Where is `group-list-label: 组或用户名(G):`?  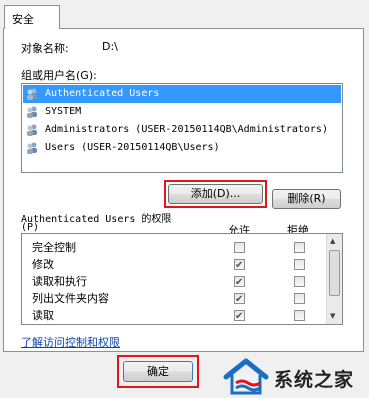
group-list-label: 组或用户名(G): is located at coordinates (59, 75).